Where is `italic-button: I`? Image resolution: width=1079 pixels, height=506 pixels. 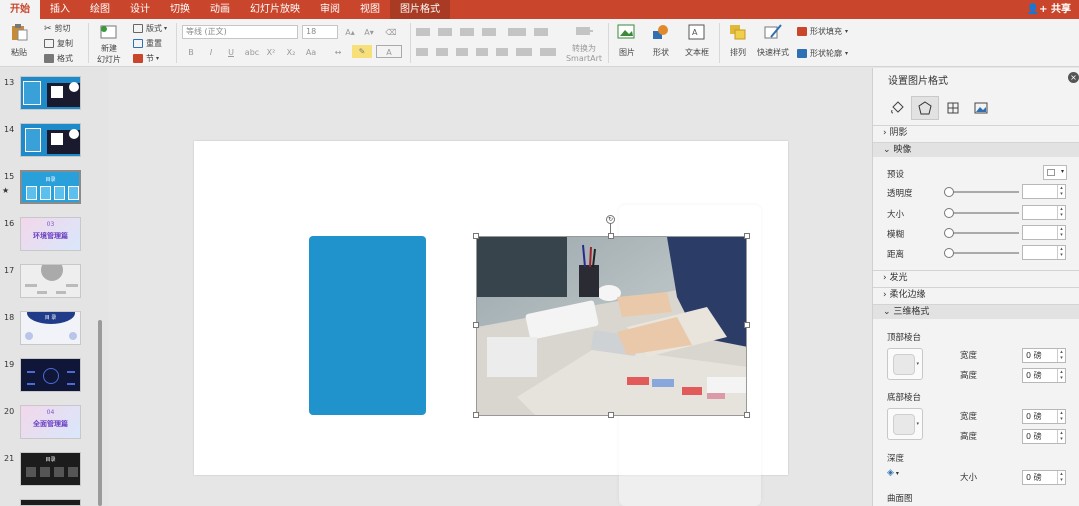 italic-button: I is located at coordinates (211, 52).